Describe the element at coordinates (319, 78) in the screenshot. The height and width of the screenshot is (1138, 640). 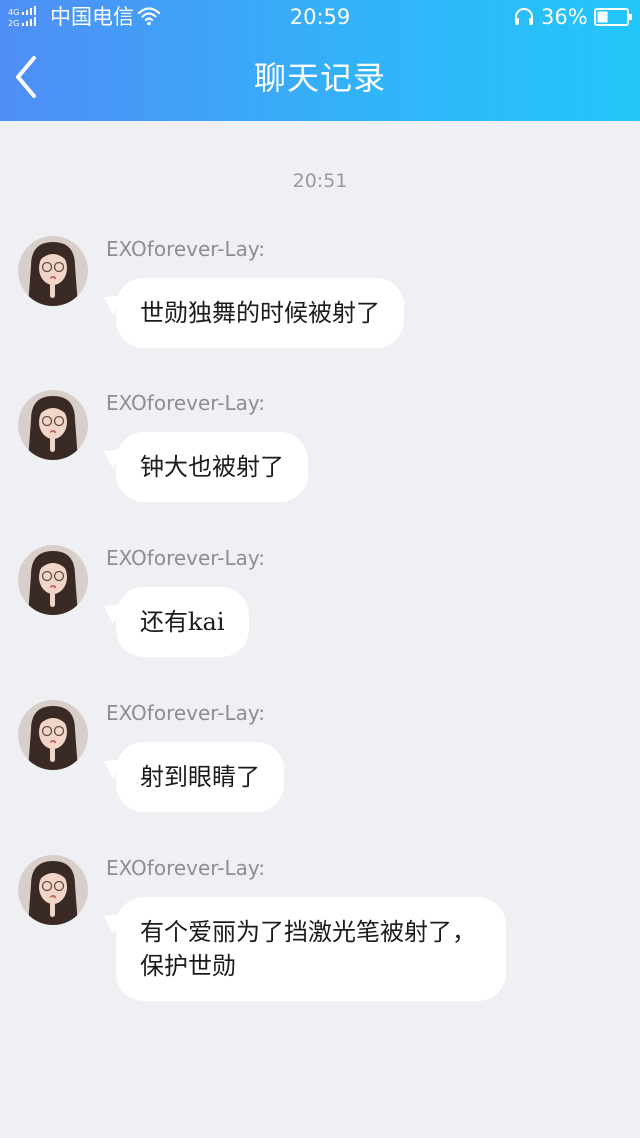
I see `page-title: 聊天记录` at that location.